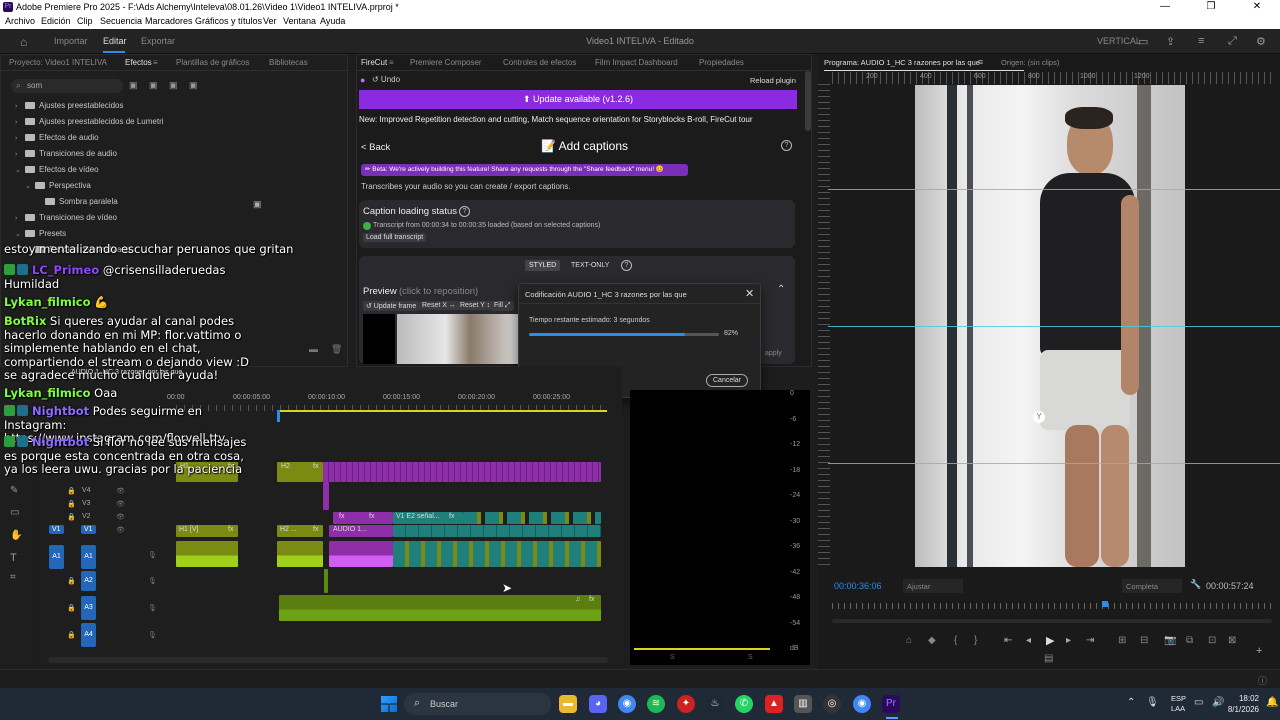 The width and height of the screenshot is (1280, 720). I want to click on track-a4: A4, so click(88, 635).